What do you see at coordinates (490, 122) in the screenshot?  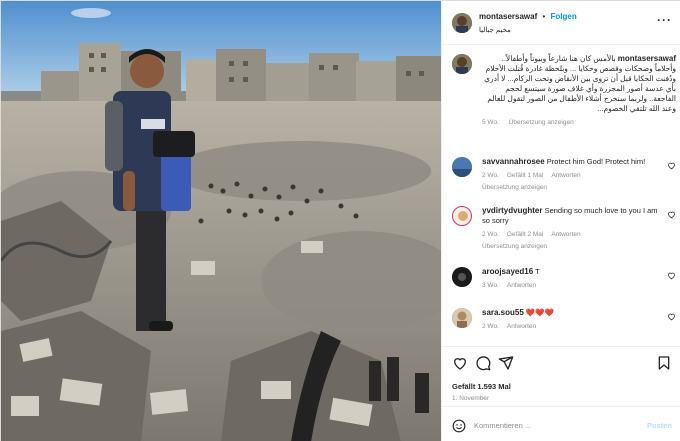 I see `caption-time: 5 Wo.` at bounding box center [490, 122].